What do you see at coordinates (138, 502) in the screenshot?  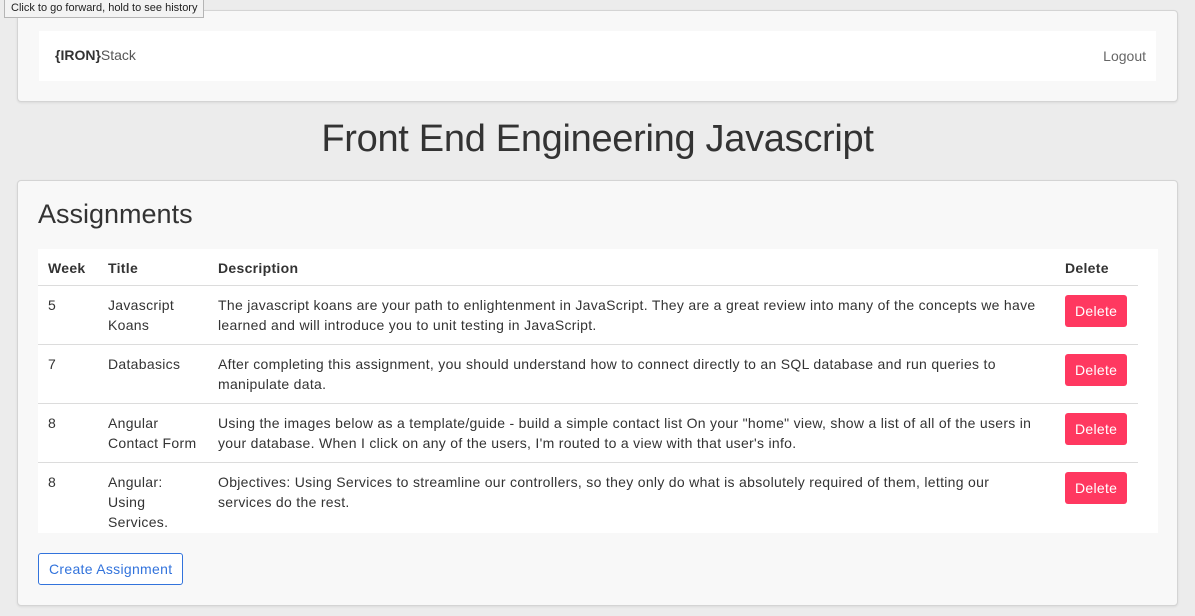 I see `cell-title: Angular: Using Services.` at bounding box center [138, 502].